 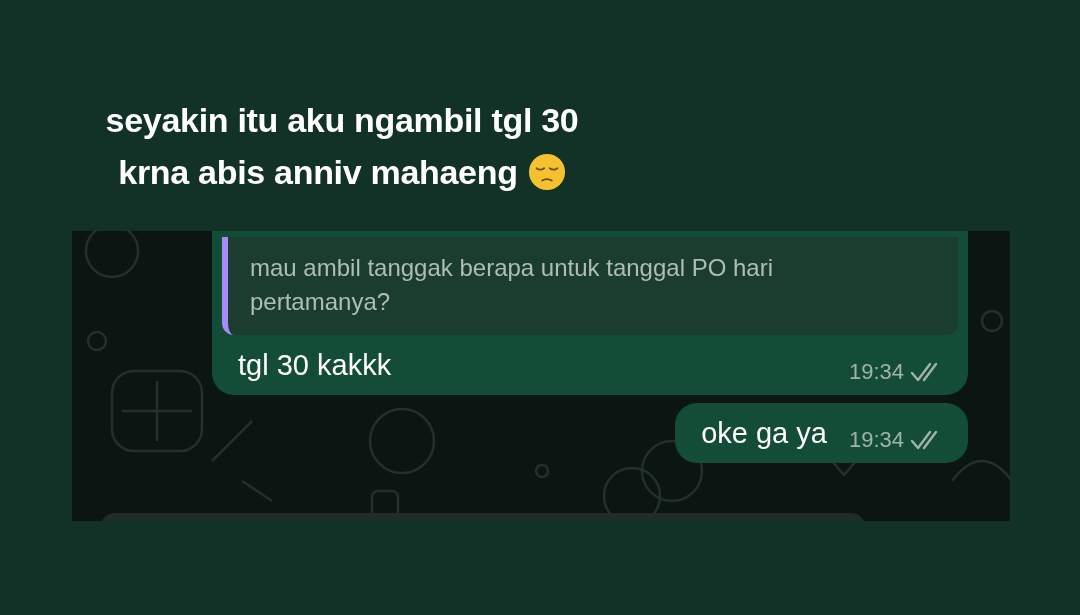 I want to click on caption-text: krna abis anniv mahaeng, so click(x=318, y=172).